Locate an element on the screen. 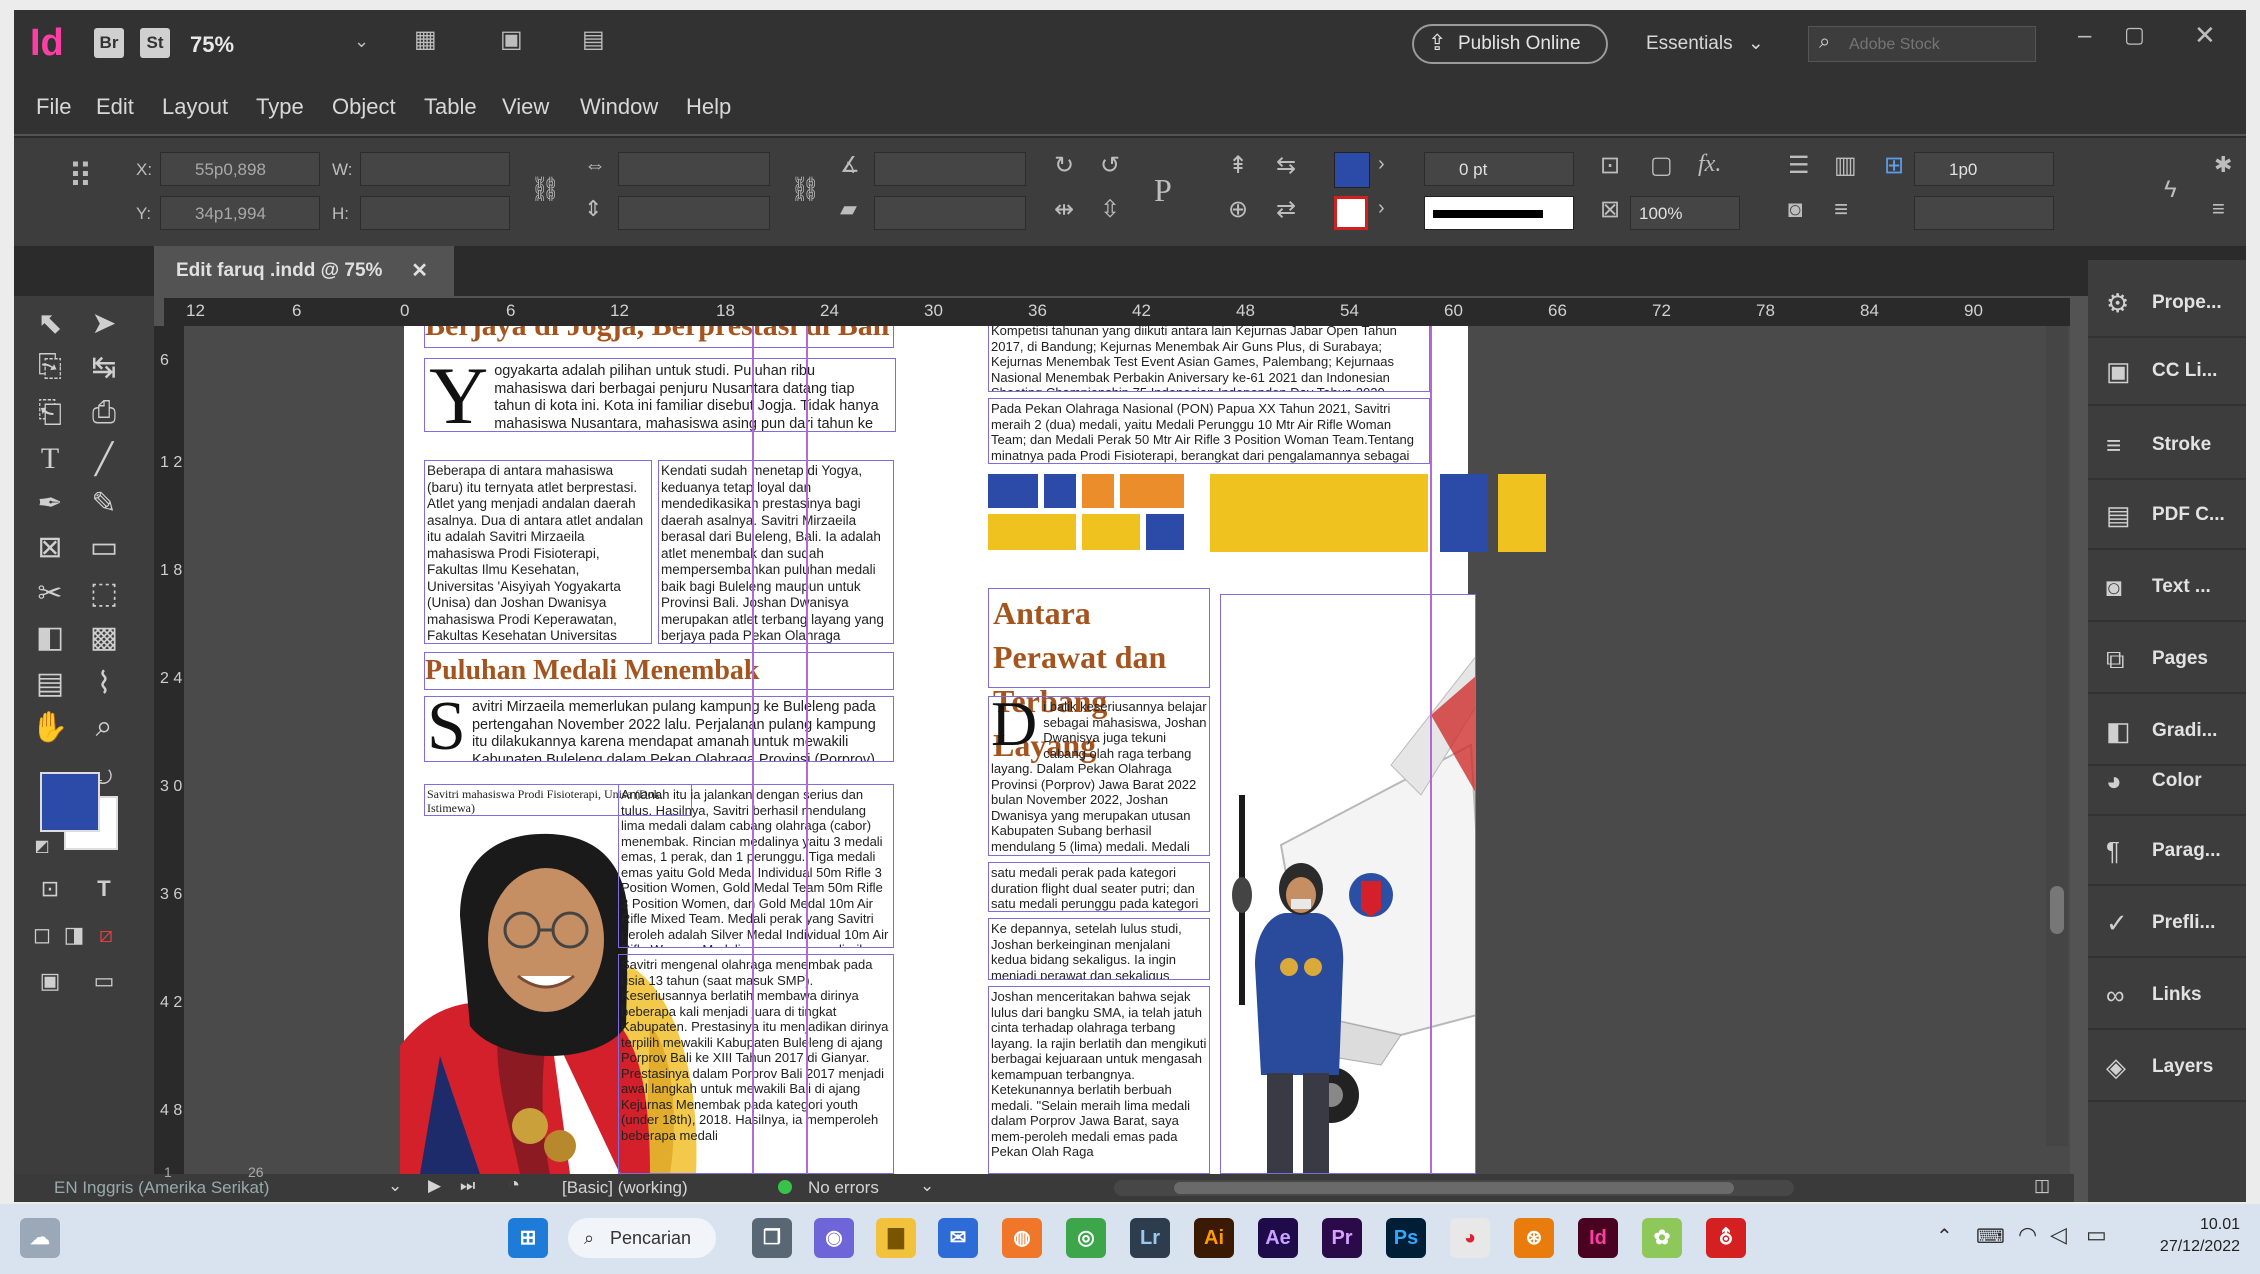 The width and height of the screenshot is (2260, 1274). mail-icon: ✉ is located at coordinates (958, 1238).